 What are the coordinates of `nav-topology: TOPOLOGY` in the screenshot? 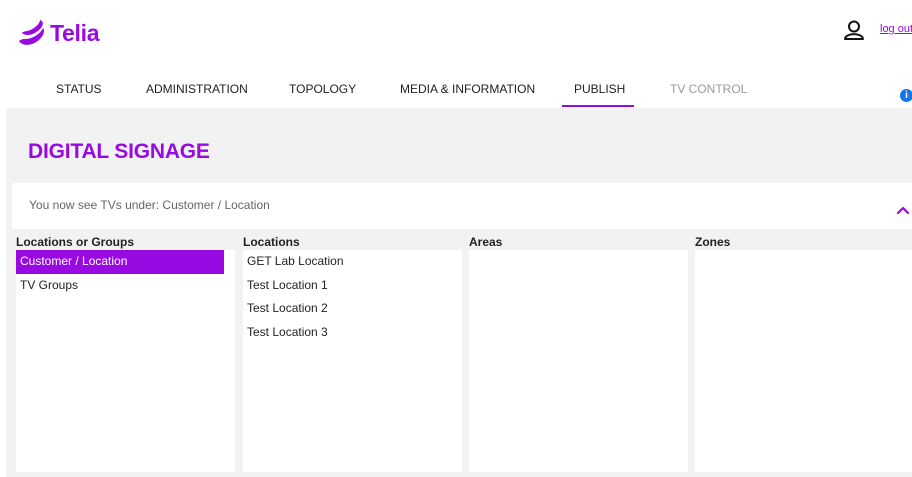 It's located at (322, 89).